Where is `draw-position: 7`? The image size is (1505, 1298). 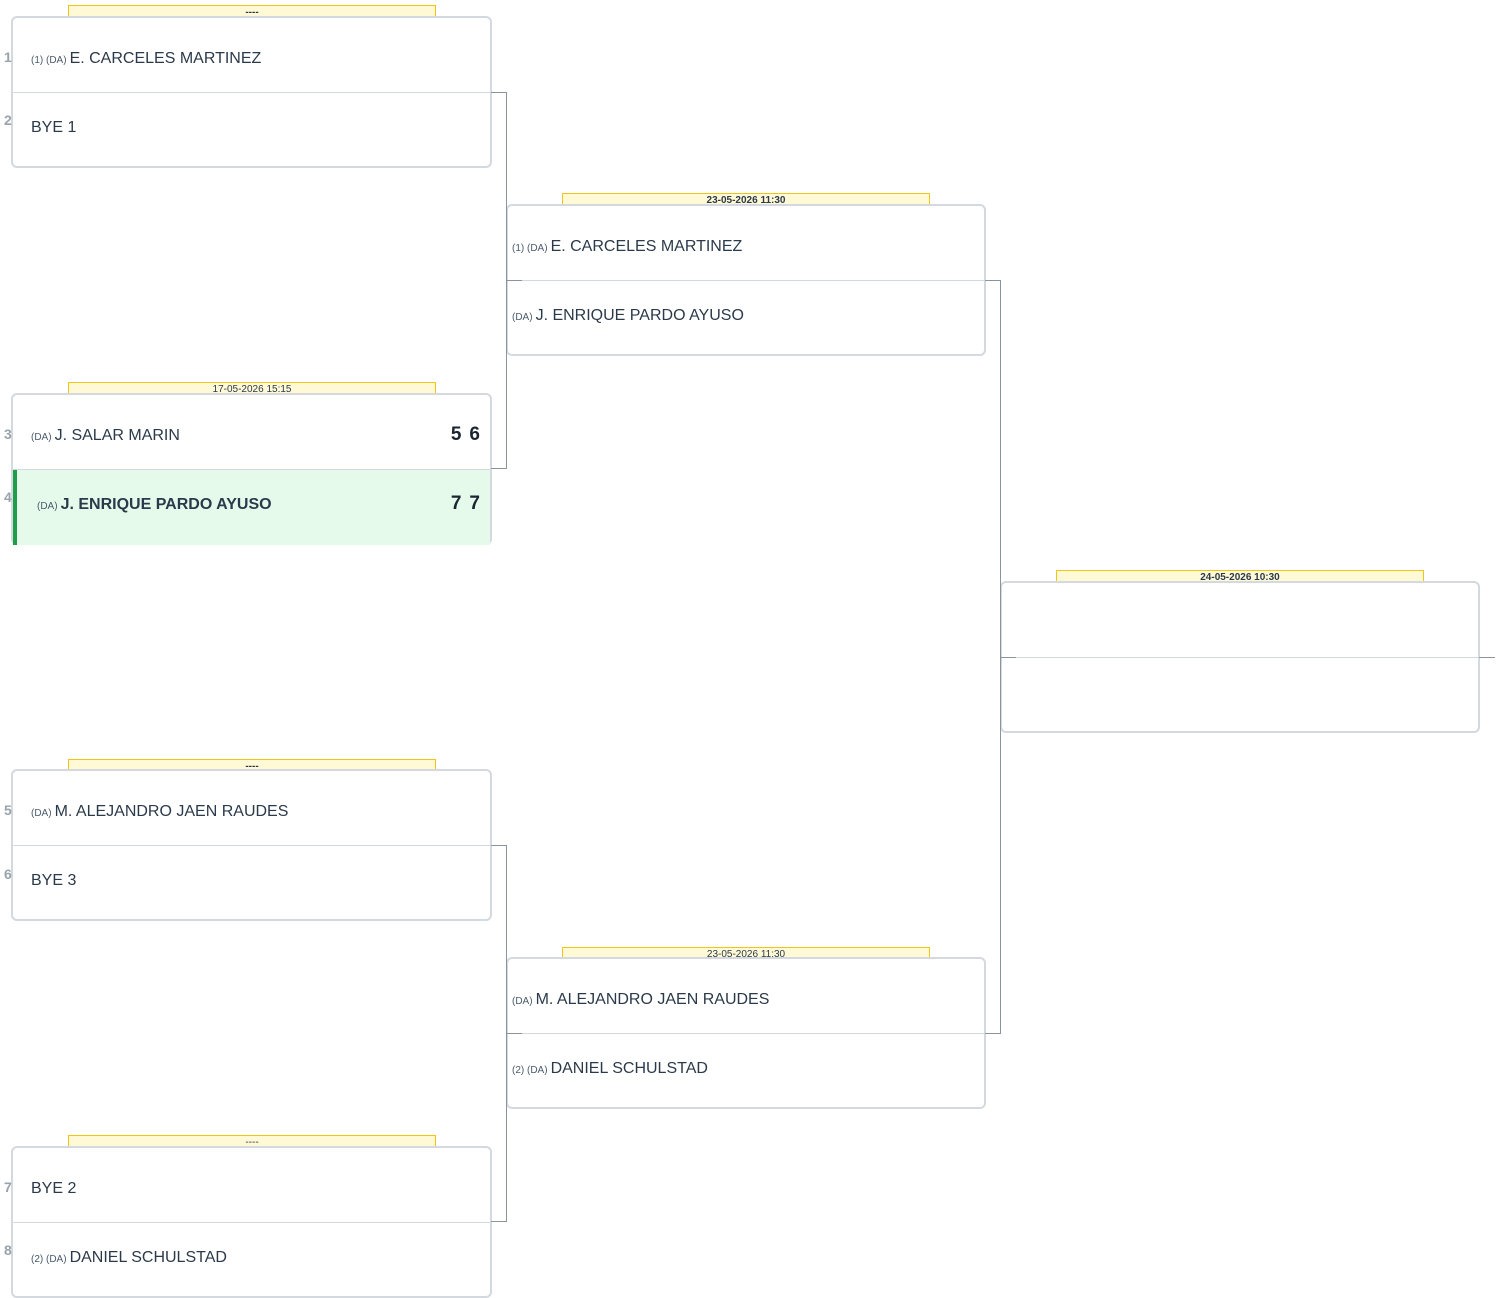 draw-position: 7 is located at coordinates (8, 1187).